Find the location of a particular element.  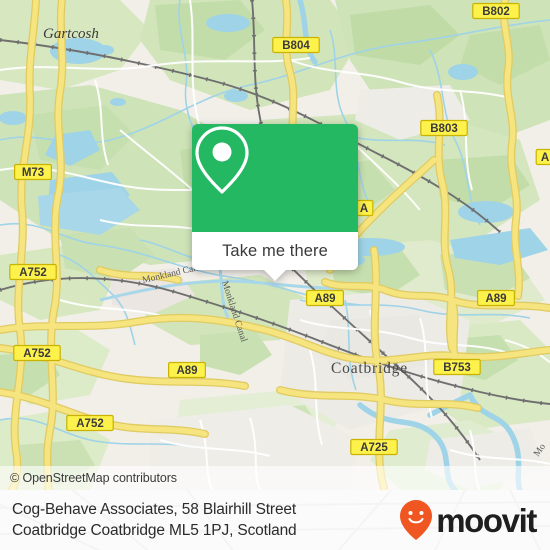

moovit-logo: moovit is located at coordinates (468, 520).